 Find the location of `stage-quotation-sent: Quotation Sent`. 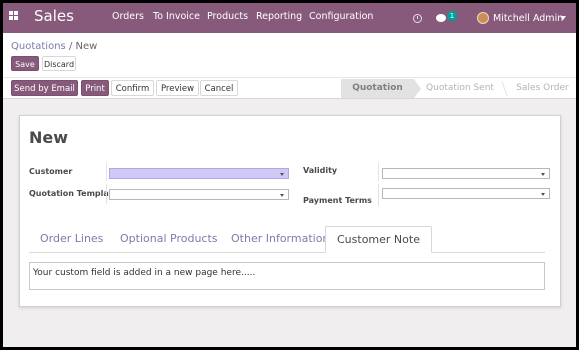

stage-quotation-sent: Quotation Sent is located at coordinates (460, 88).